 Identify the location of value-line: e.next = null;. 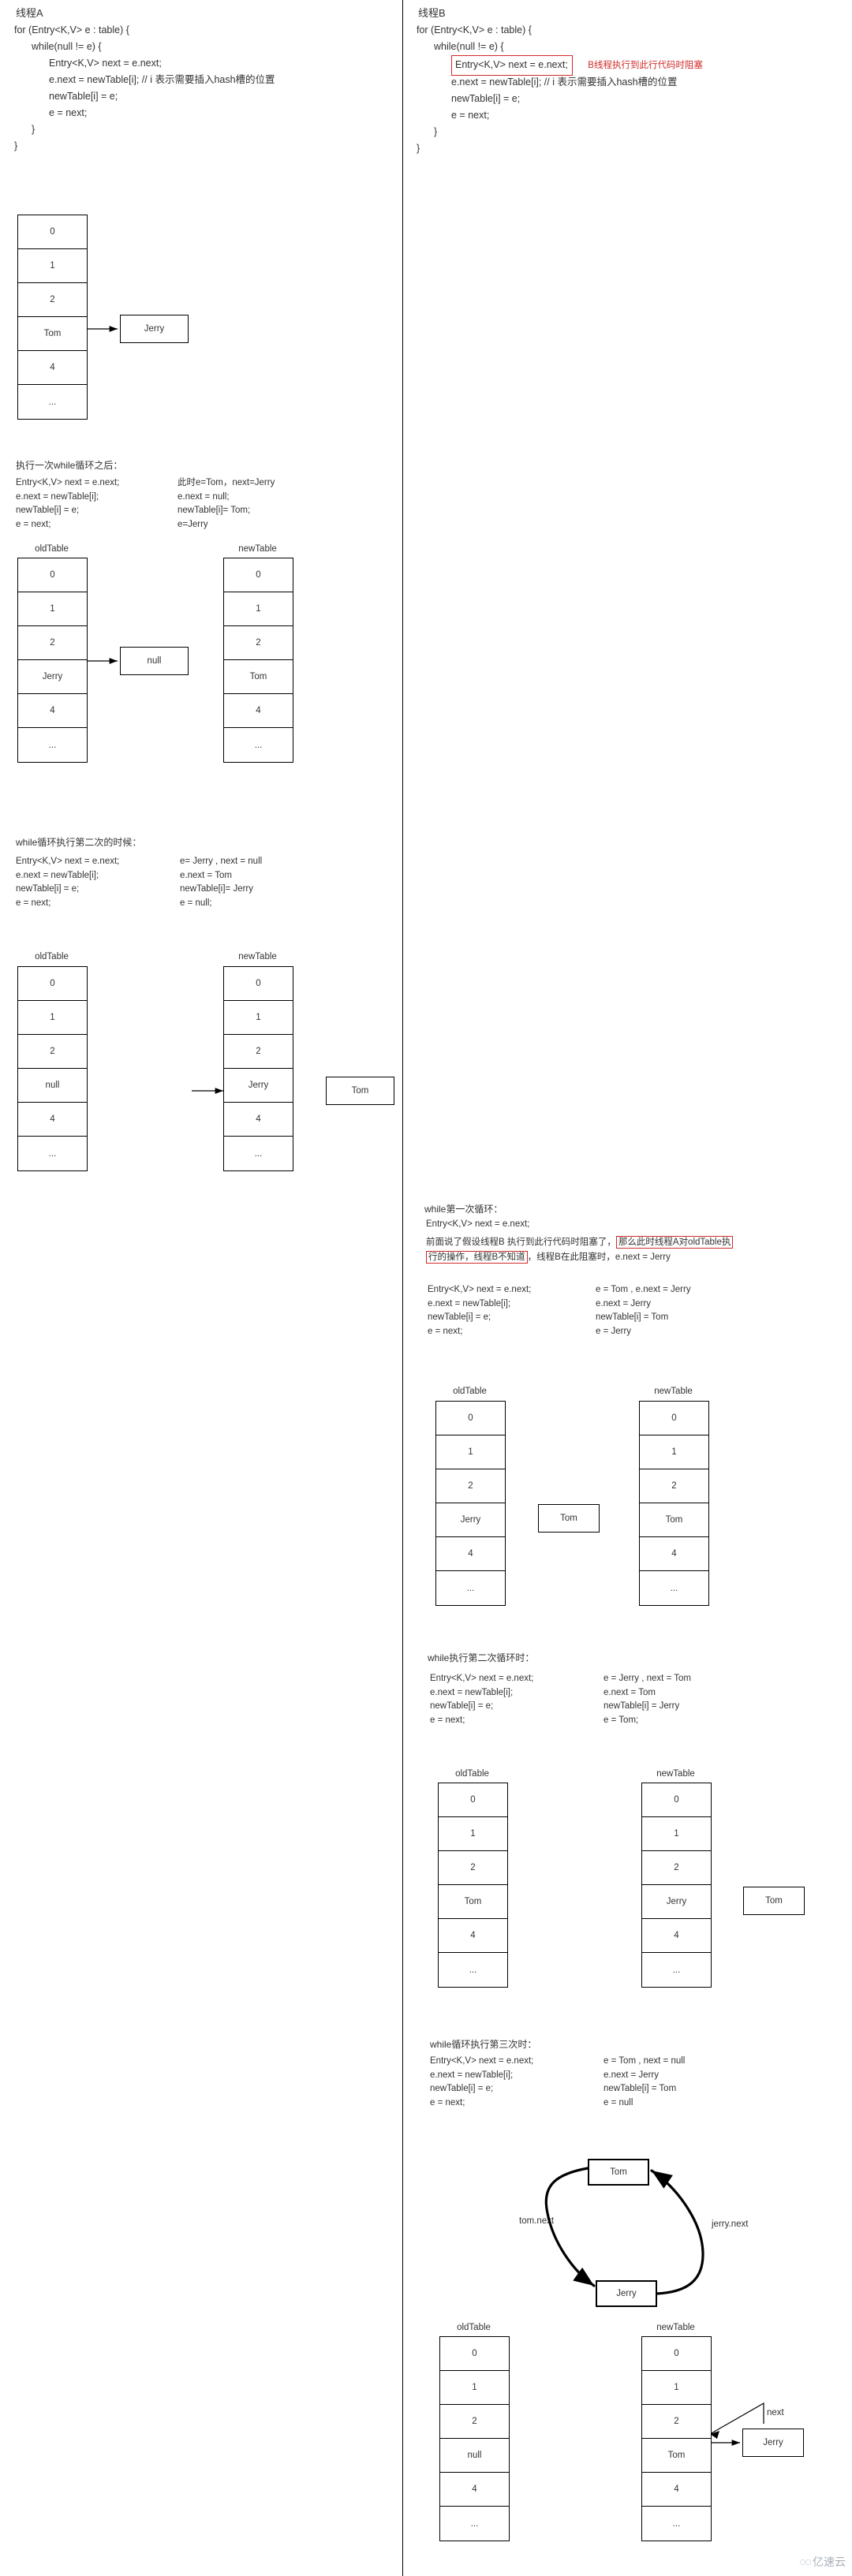
(204, 496).